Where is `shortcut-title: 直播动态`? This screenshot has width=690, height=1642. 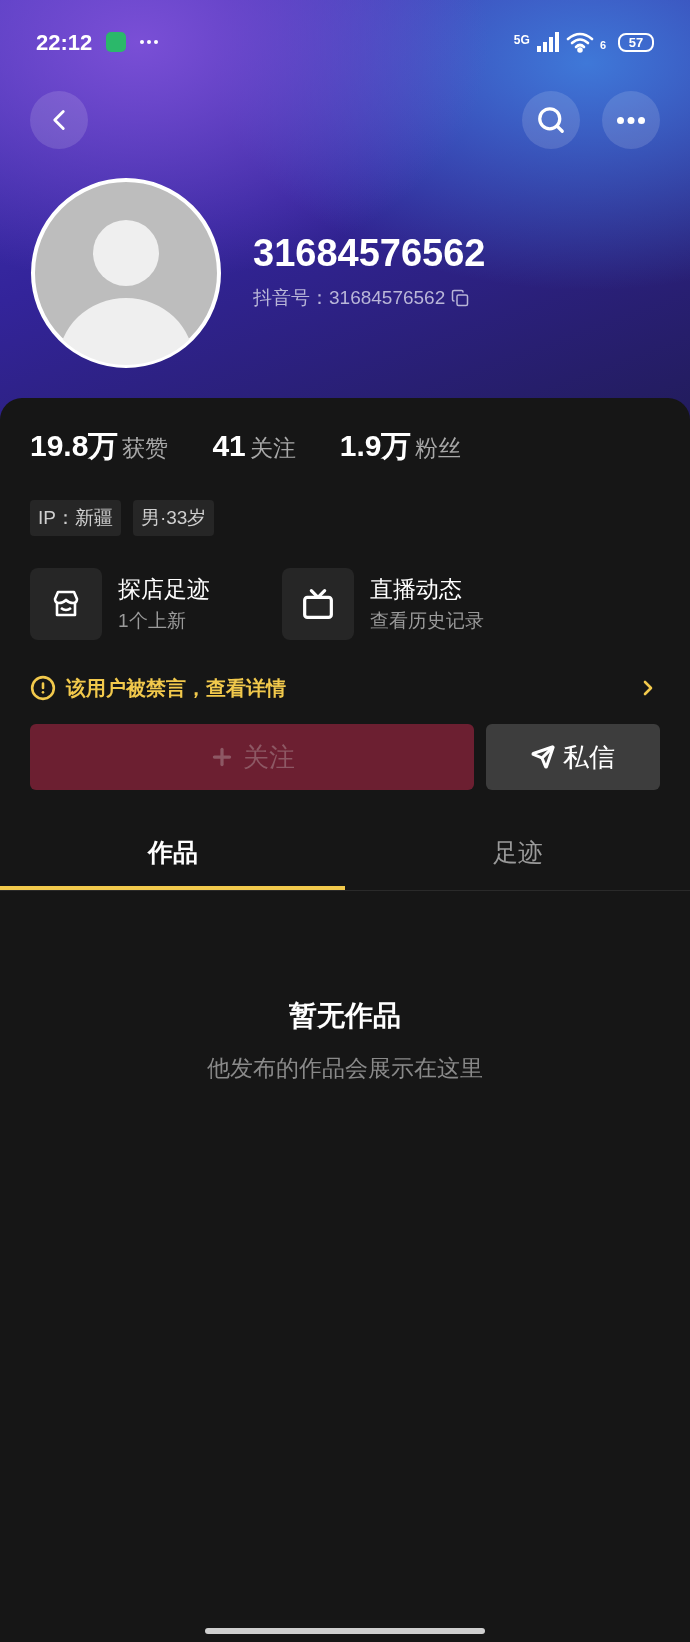
shortcut-title: 直播动态 is located at coordinates (427, 589).